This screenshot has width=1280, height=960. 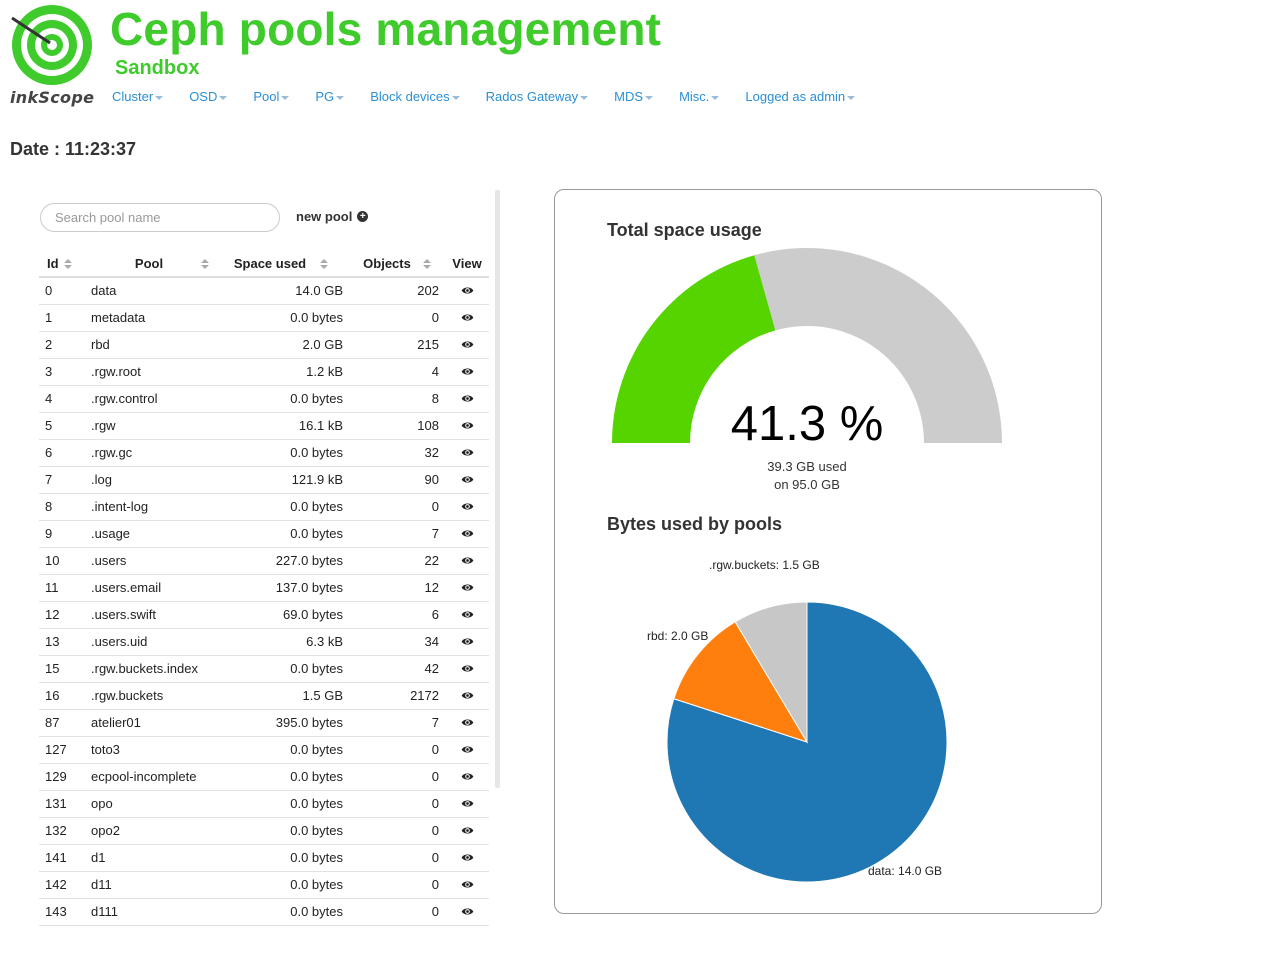 I want to click on pie-label-rbd: rbd: 2.0 GB, so click(x=678, y=636).